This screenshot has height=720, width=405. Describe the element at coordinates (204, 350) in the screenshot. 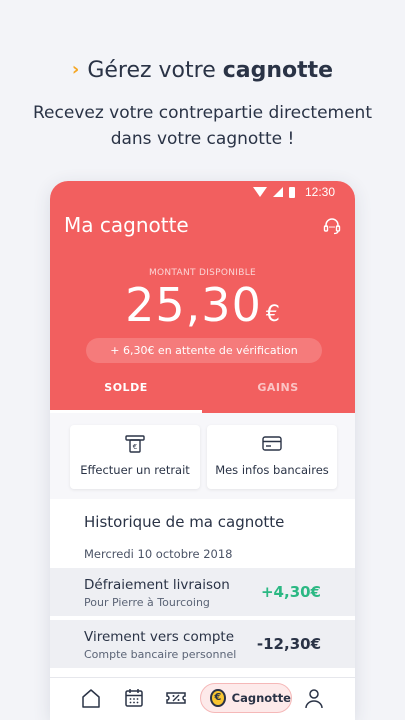

I see `pending-badge: + 6,30€ en attente de vérification` at that location.